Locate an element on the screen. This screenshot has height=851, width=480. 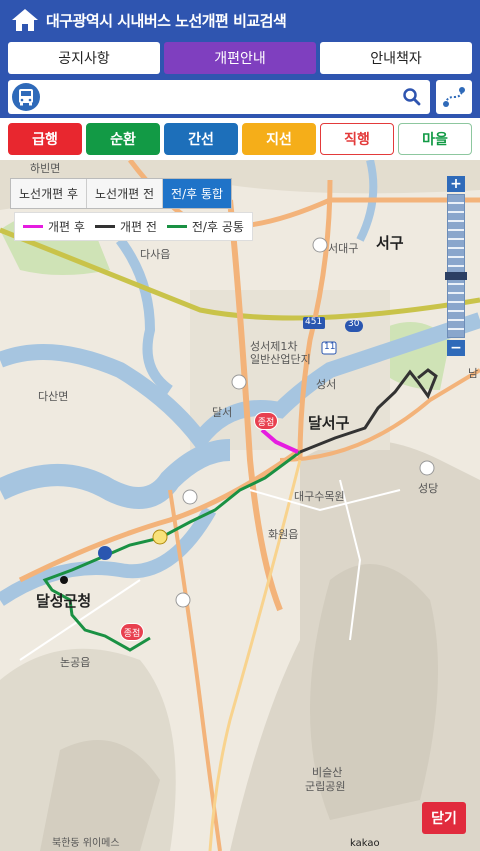
map-label-dalseo-road: 달서 is located at coordinates (222, 412).